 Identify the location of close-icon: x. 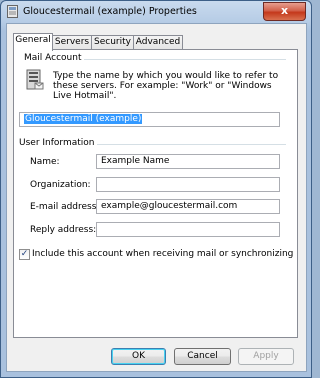
(284, 10).